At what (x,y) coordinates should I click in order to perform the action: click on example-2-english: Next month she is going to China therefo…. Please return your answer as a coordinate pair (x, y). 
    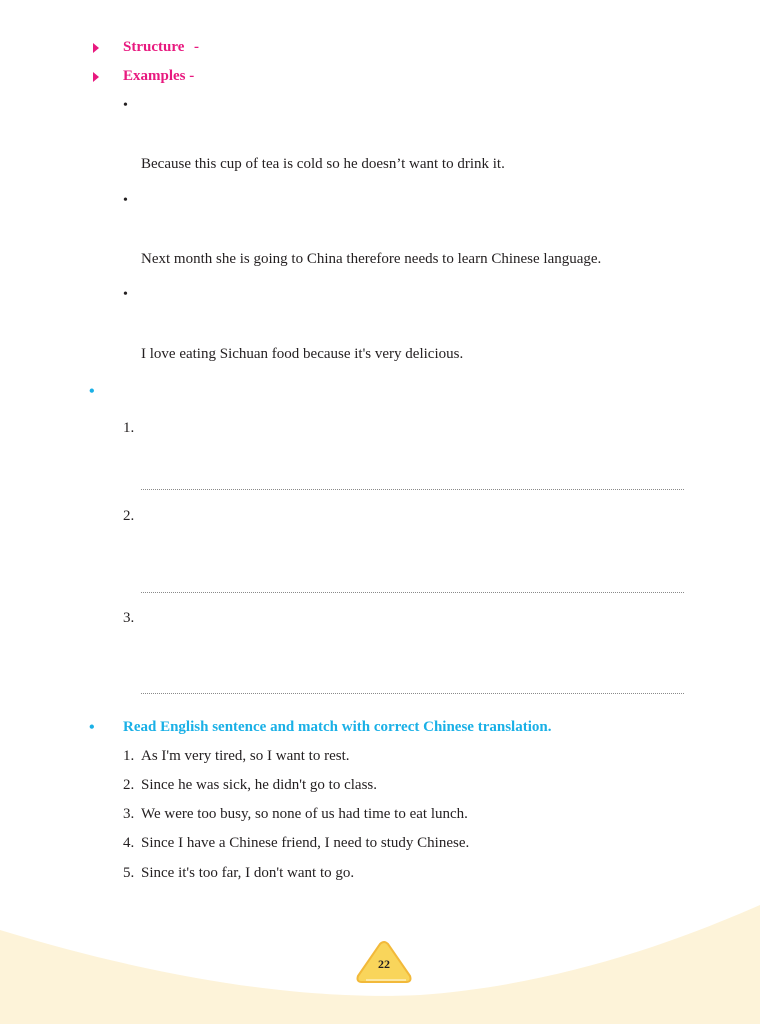
    Looking at the image, I should click on (371, 259).